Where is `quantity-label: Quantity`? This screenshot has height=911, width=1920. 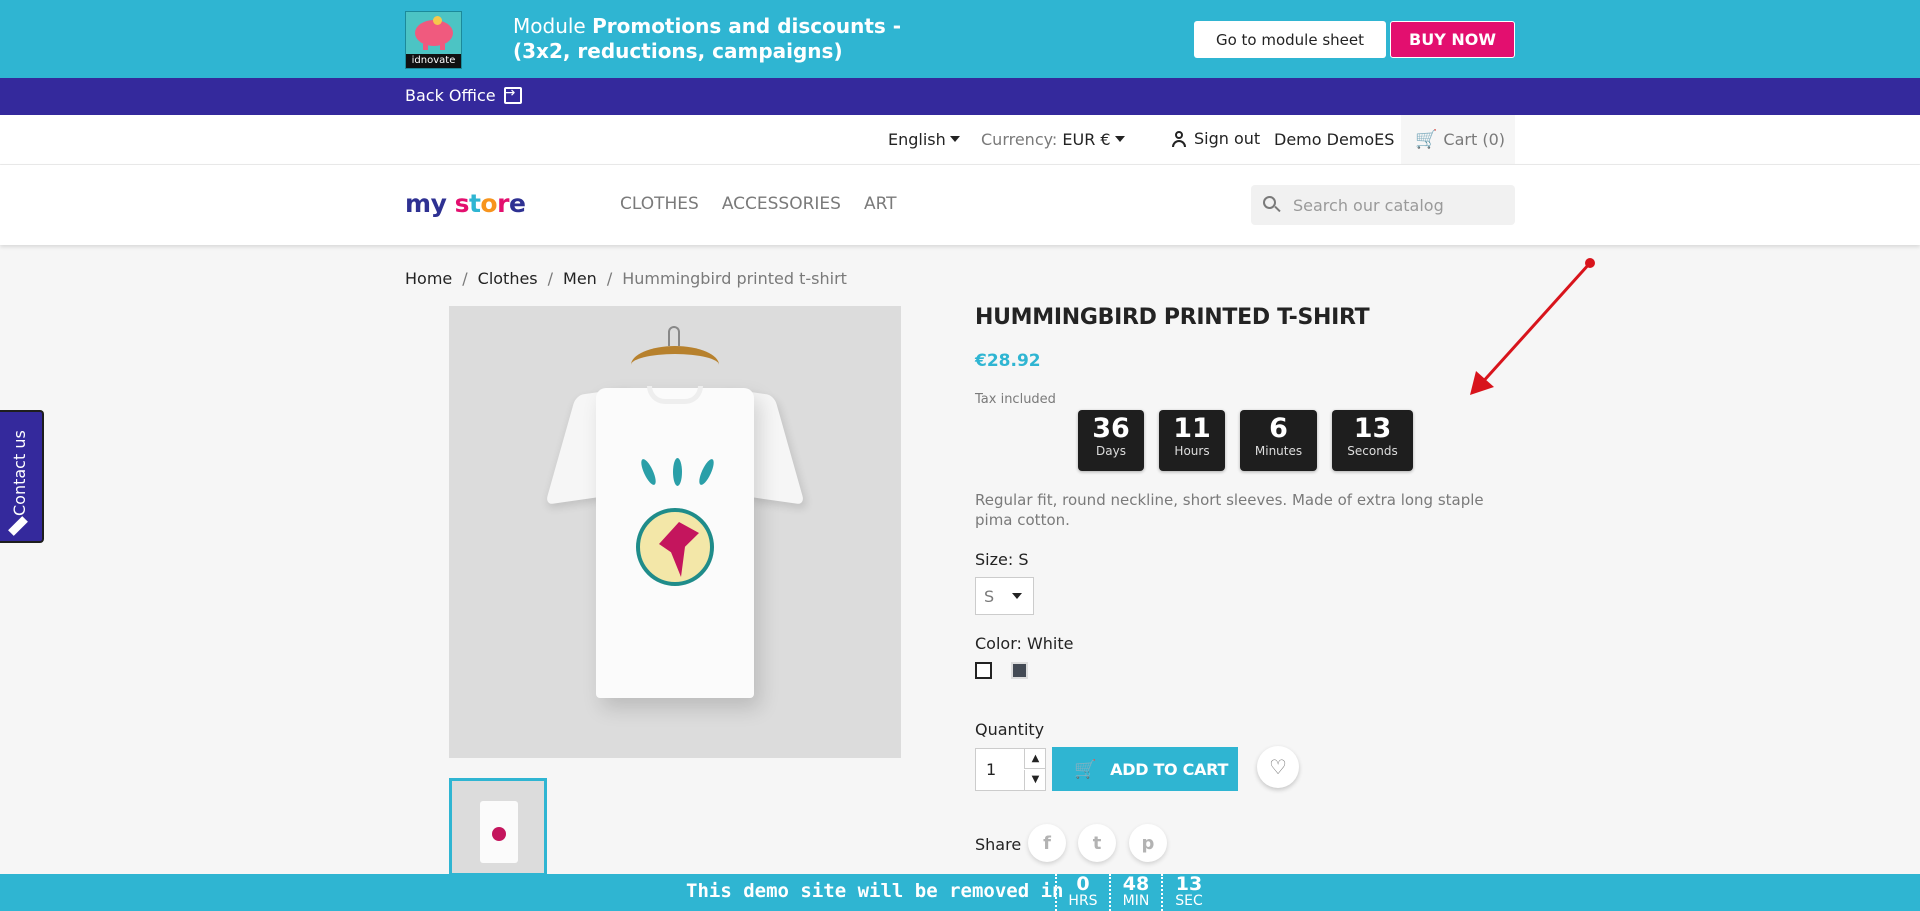
quantity-label: Quantity is located at coordinates (1010, 729).